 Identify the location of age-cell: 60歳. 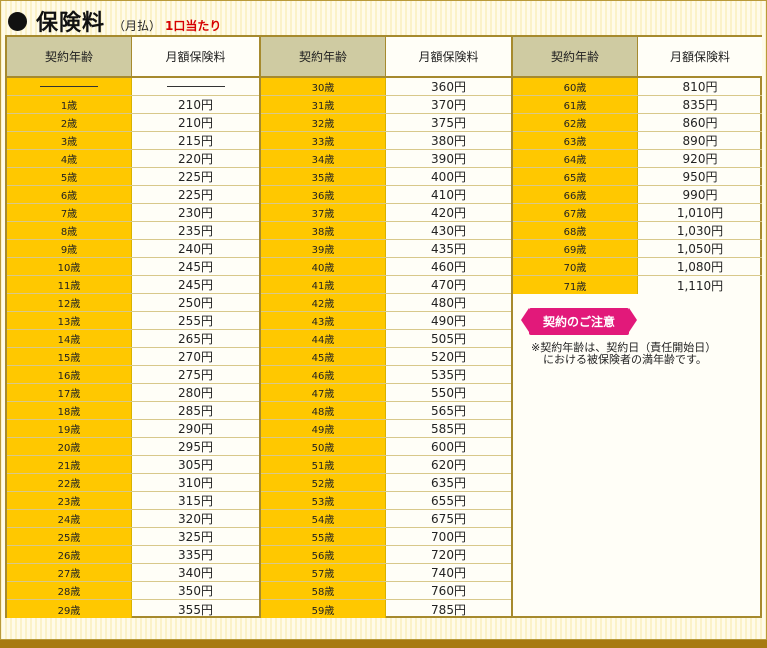
(575, 86).